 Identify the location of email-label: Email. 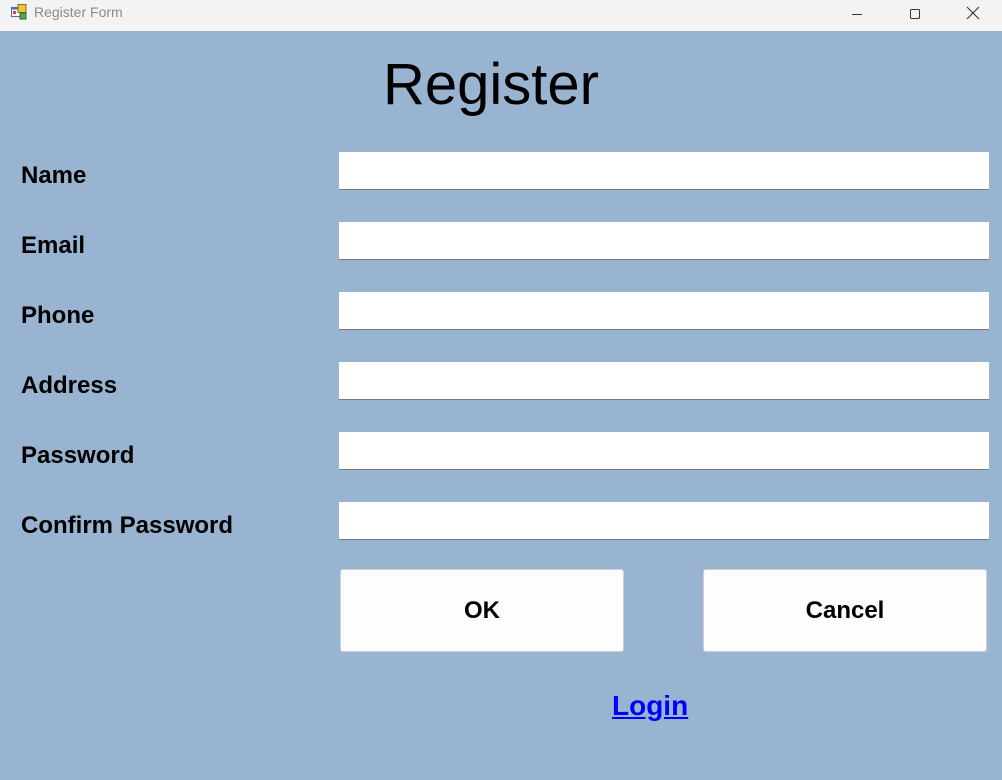
(53, 245).